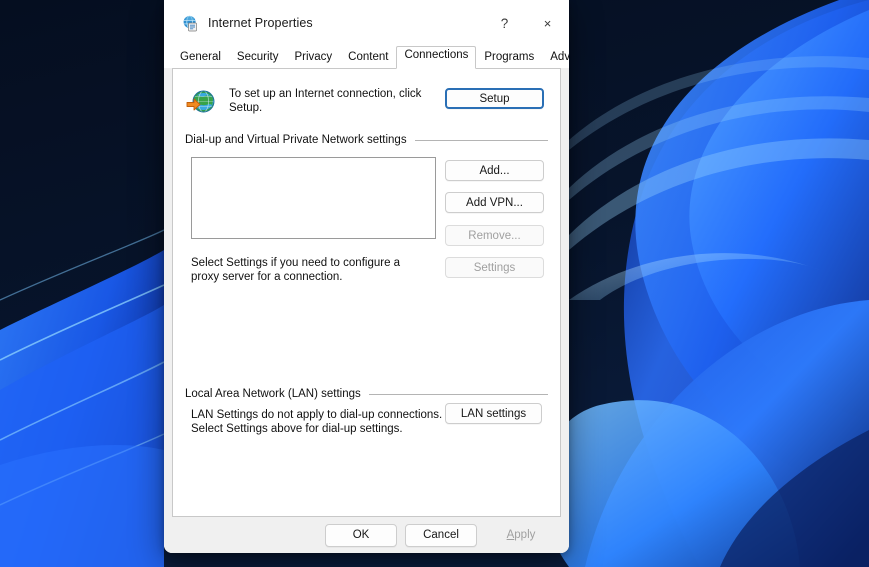 This screenshot has width=869, height=567. What do you see at coordinates (273, 394) in the screenshot?
I see `lan-group-label: Local Area Network (LAN) settings` at bounding box center [273, 394].